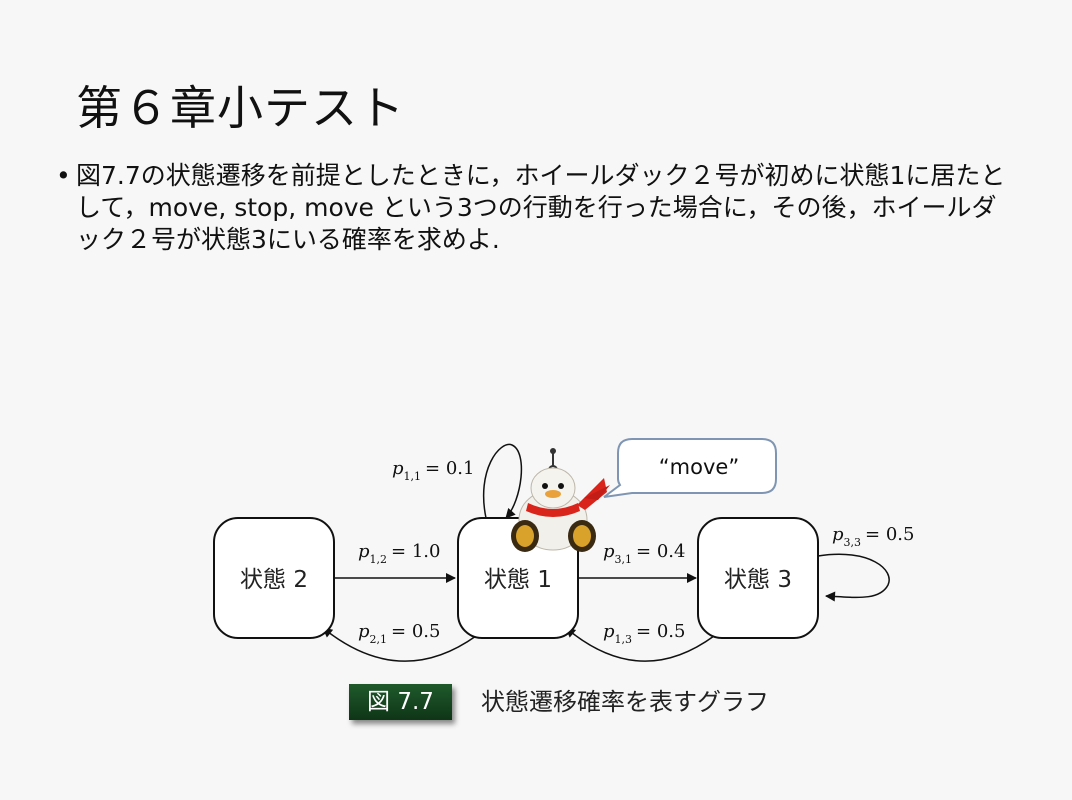 The width and height of the screenshot is (1072, 800). Describe the element at coordinates (502, 481) in the screenshot. I see `edge-1-self-loop` at that location.